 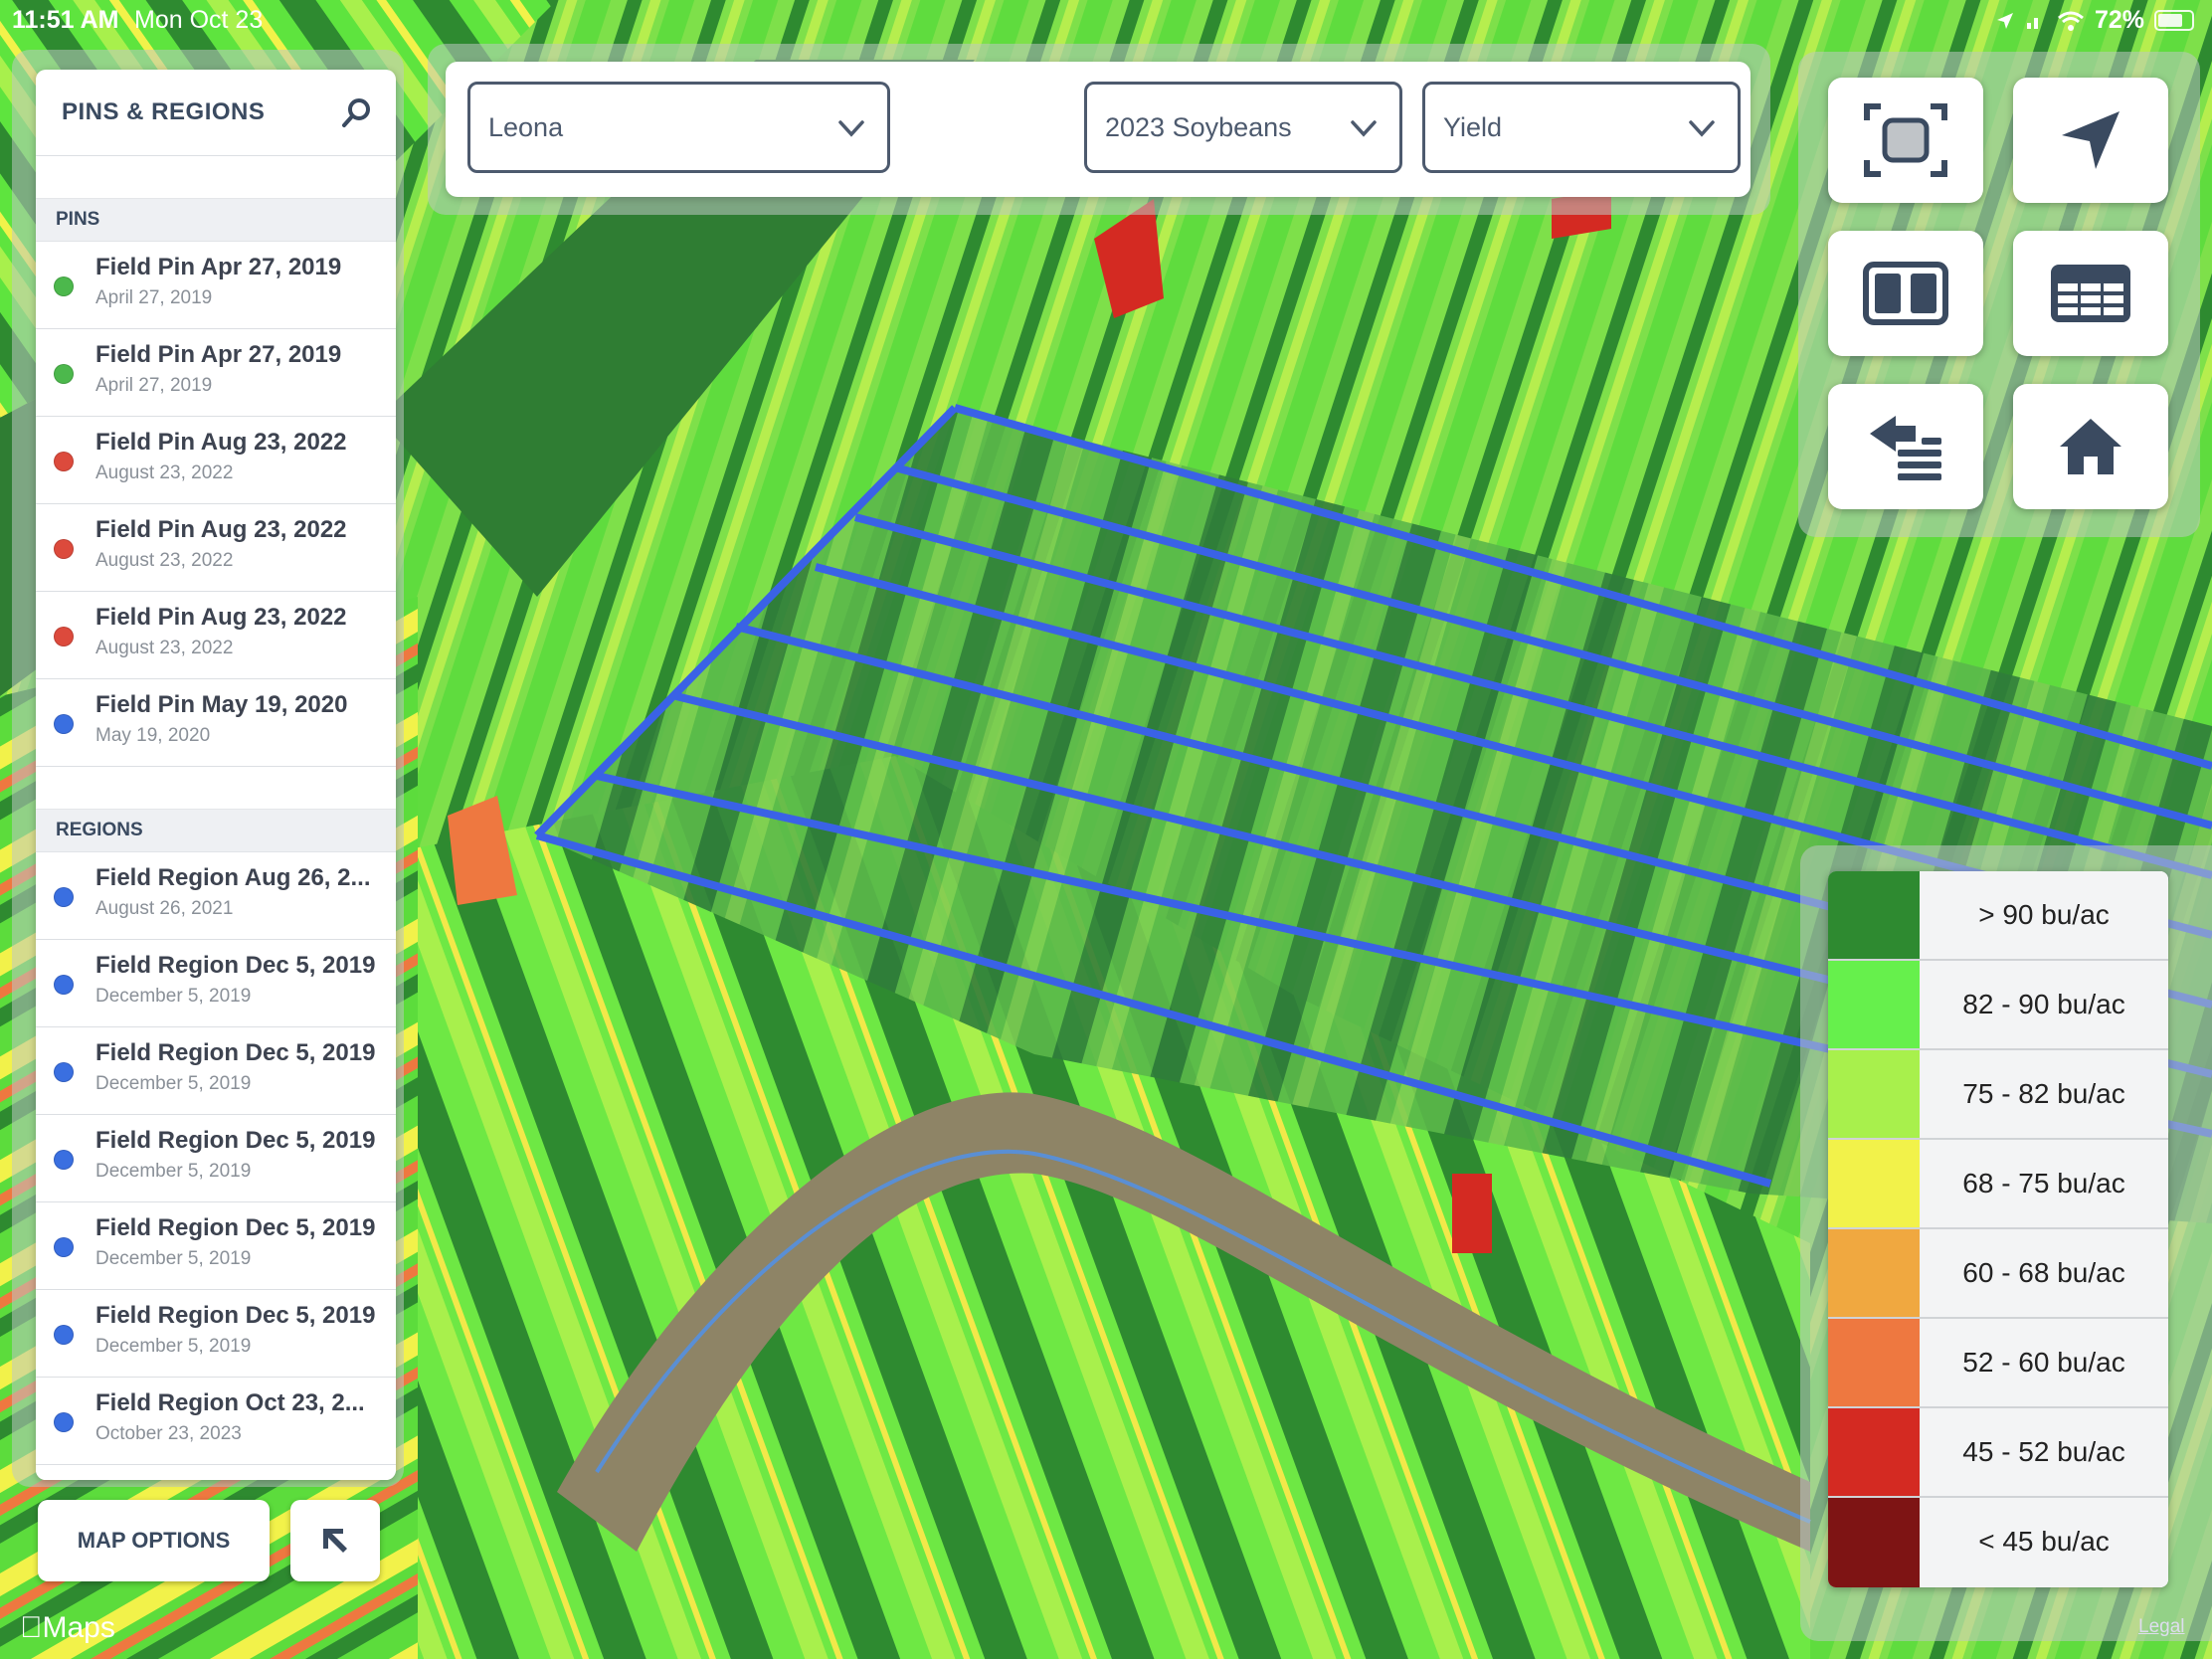 What do you see at coordinates (1905, 446) in the screenshot?
I see `layers-swap-button` at bounding box center [1905, 446].